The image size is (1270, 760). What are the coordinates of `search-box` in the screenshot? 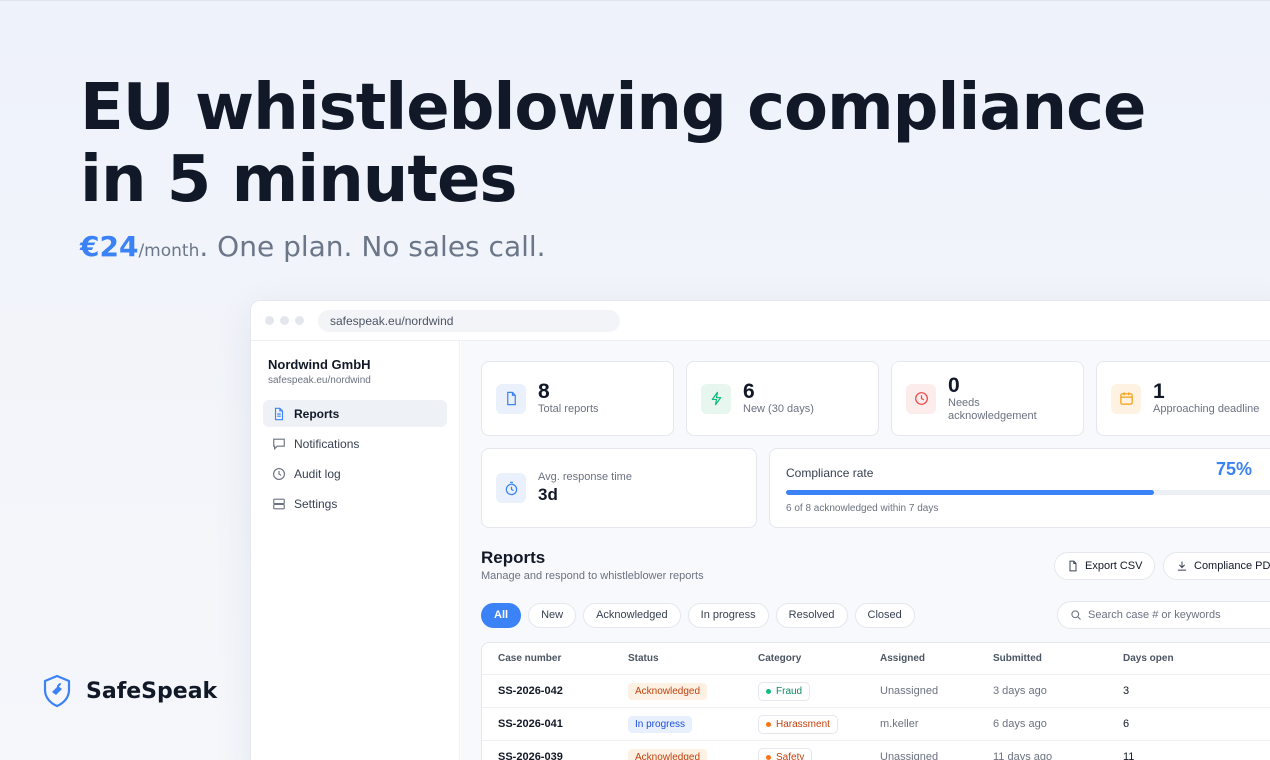 It's located at (1163, 615).